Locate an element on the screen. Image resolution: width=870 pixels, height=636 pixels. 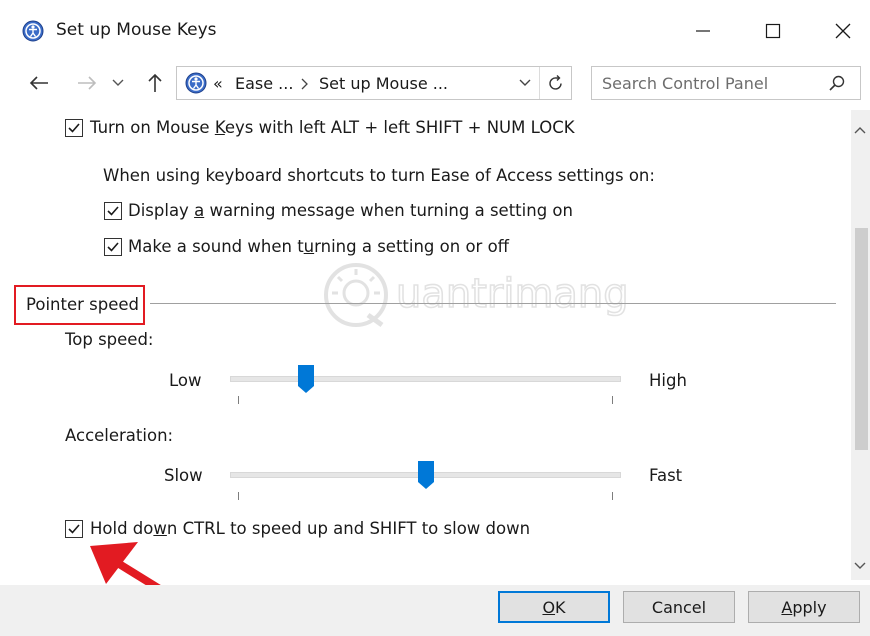
forward-arrow-icon is located at coordinates (87, 83).